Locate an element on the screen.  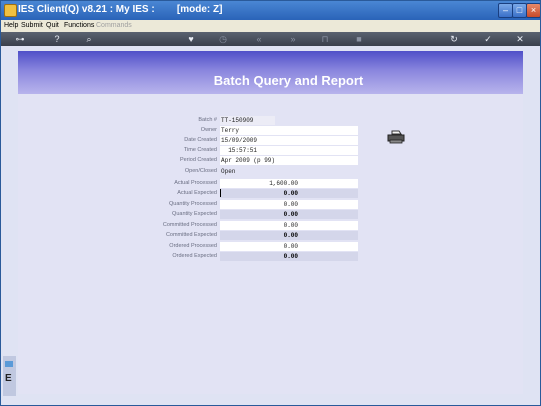
menu-submit: Submit is located at coordinates (32, 25).